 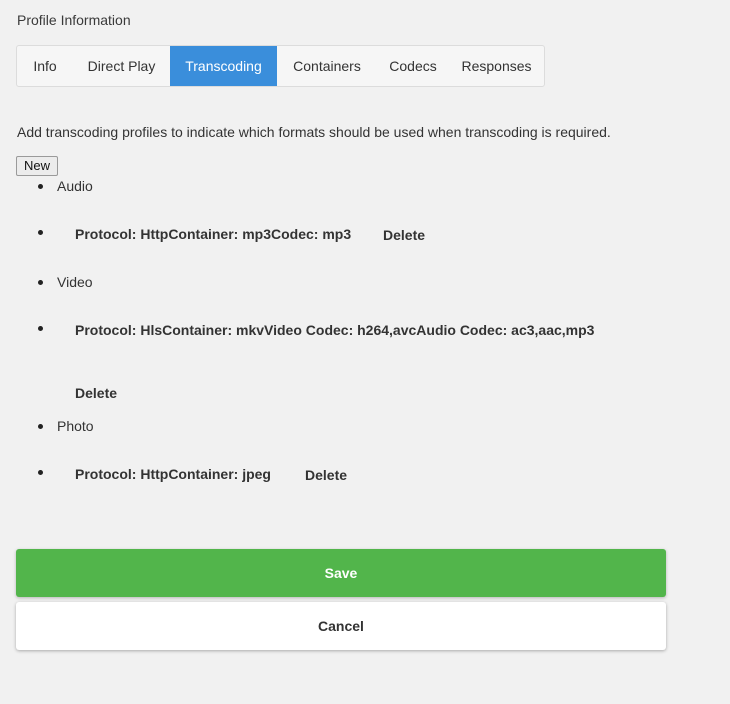 I want to click on tab-transcoding: Transcoding, so click(x=223, y=66).